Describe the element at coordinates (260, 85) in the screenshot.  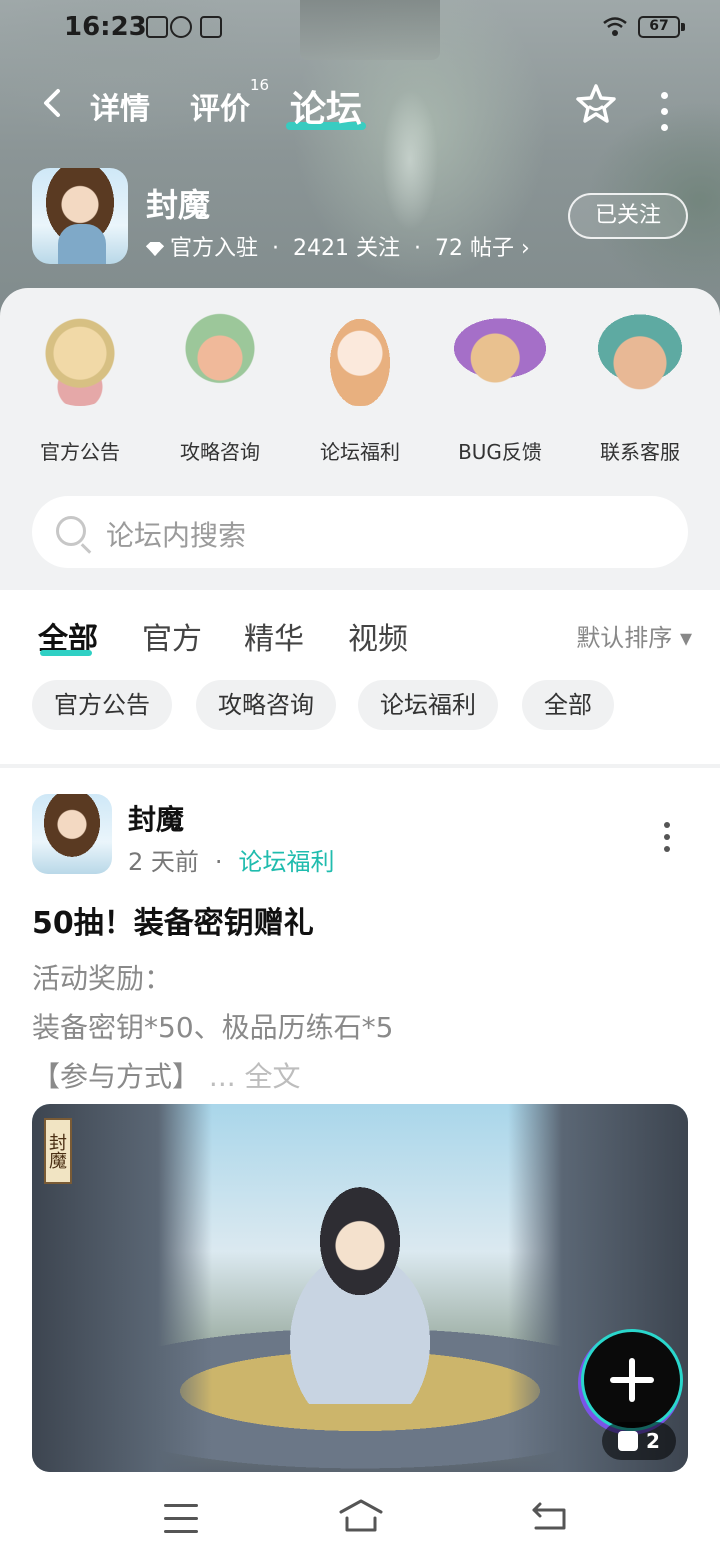
I see `reviews-count-badge: 16` at that location.